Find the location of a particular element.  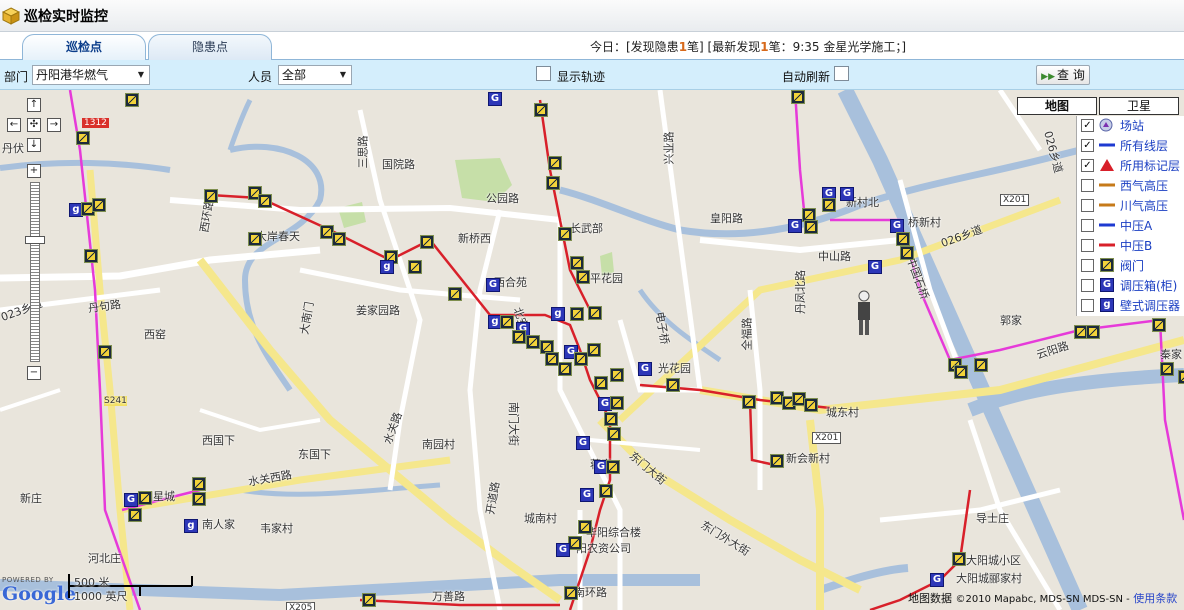

query-button: ▶▶ 查 询 is located at coordinates (1063, 75).